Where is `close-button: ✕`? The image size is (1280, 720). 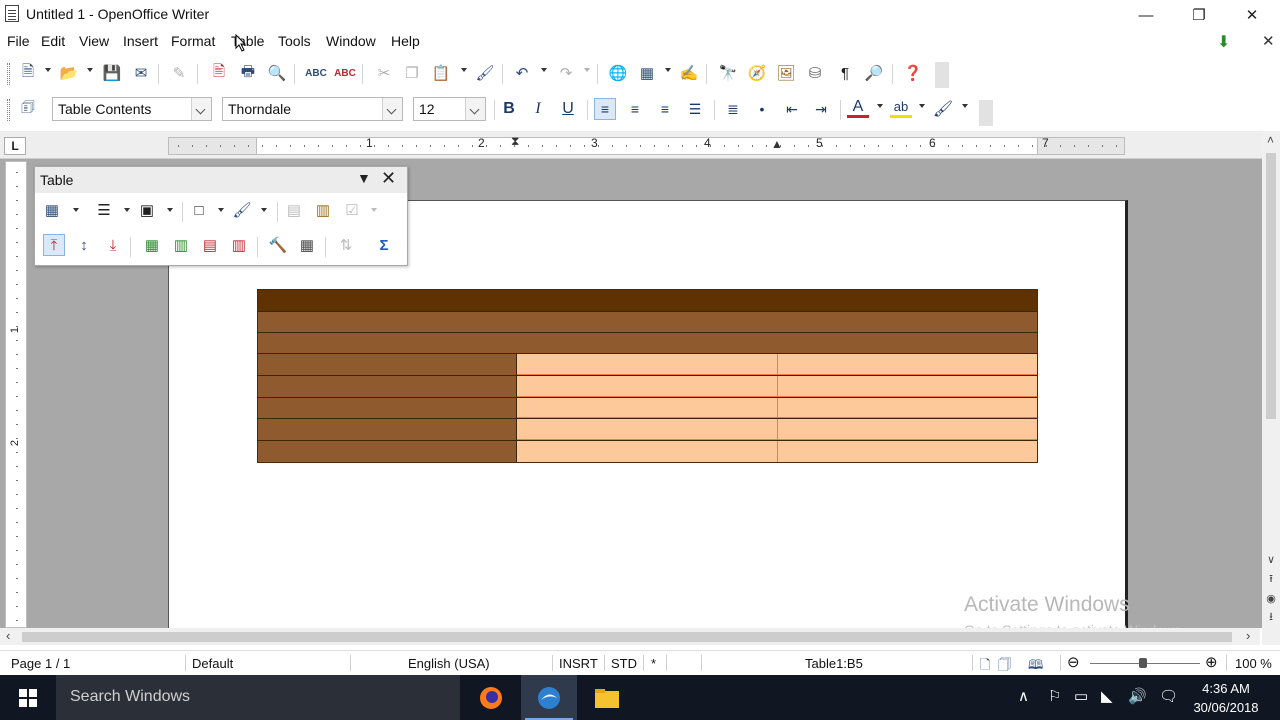
close-button: ✕ is located at coordinates (1252, 15).